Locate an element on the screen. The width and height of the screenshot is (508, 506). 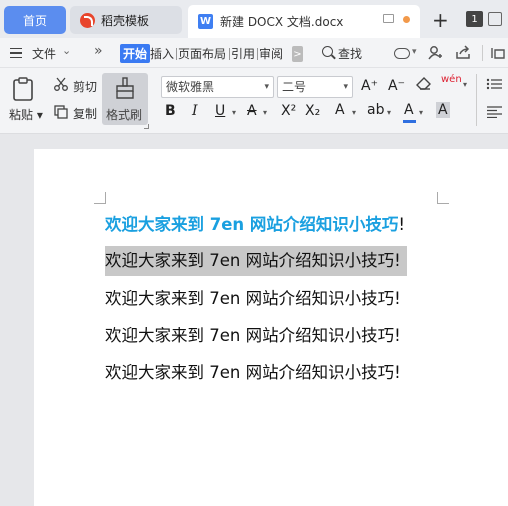
font-name-select: 微软雅黑 ▾ is located at coordinates (217, 87).